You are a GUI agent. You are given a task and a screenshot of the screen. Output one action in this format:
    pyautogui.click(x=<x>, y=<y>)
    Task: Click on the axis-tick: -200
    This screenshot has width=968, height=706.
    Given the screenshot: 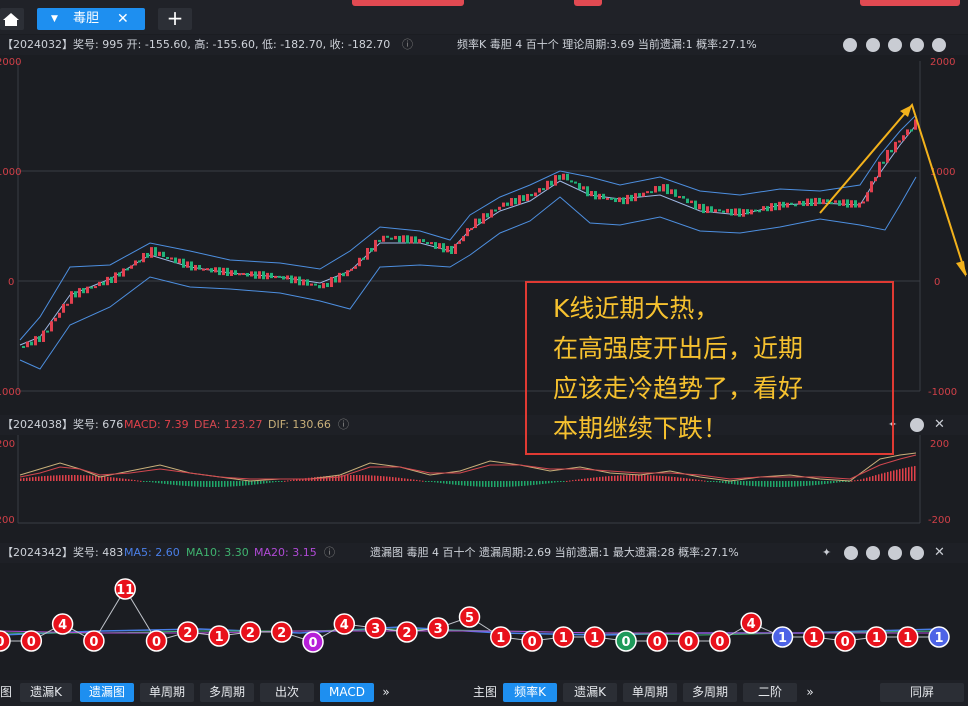 What is the action you would take?
    pyautogui.click(x=939, y=520)
    